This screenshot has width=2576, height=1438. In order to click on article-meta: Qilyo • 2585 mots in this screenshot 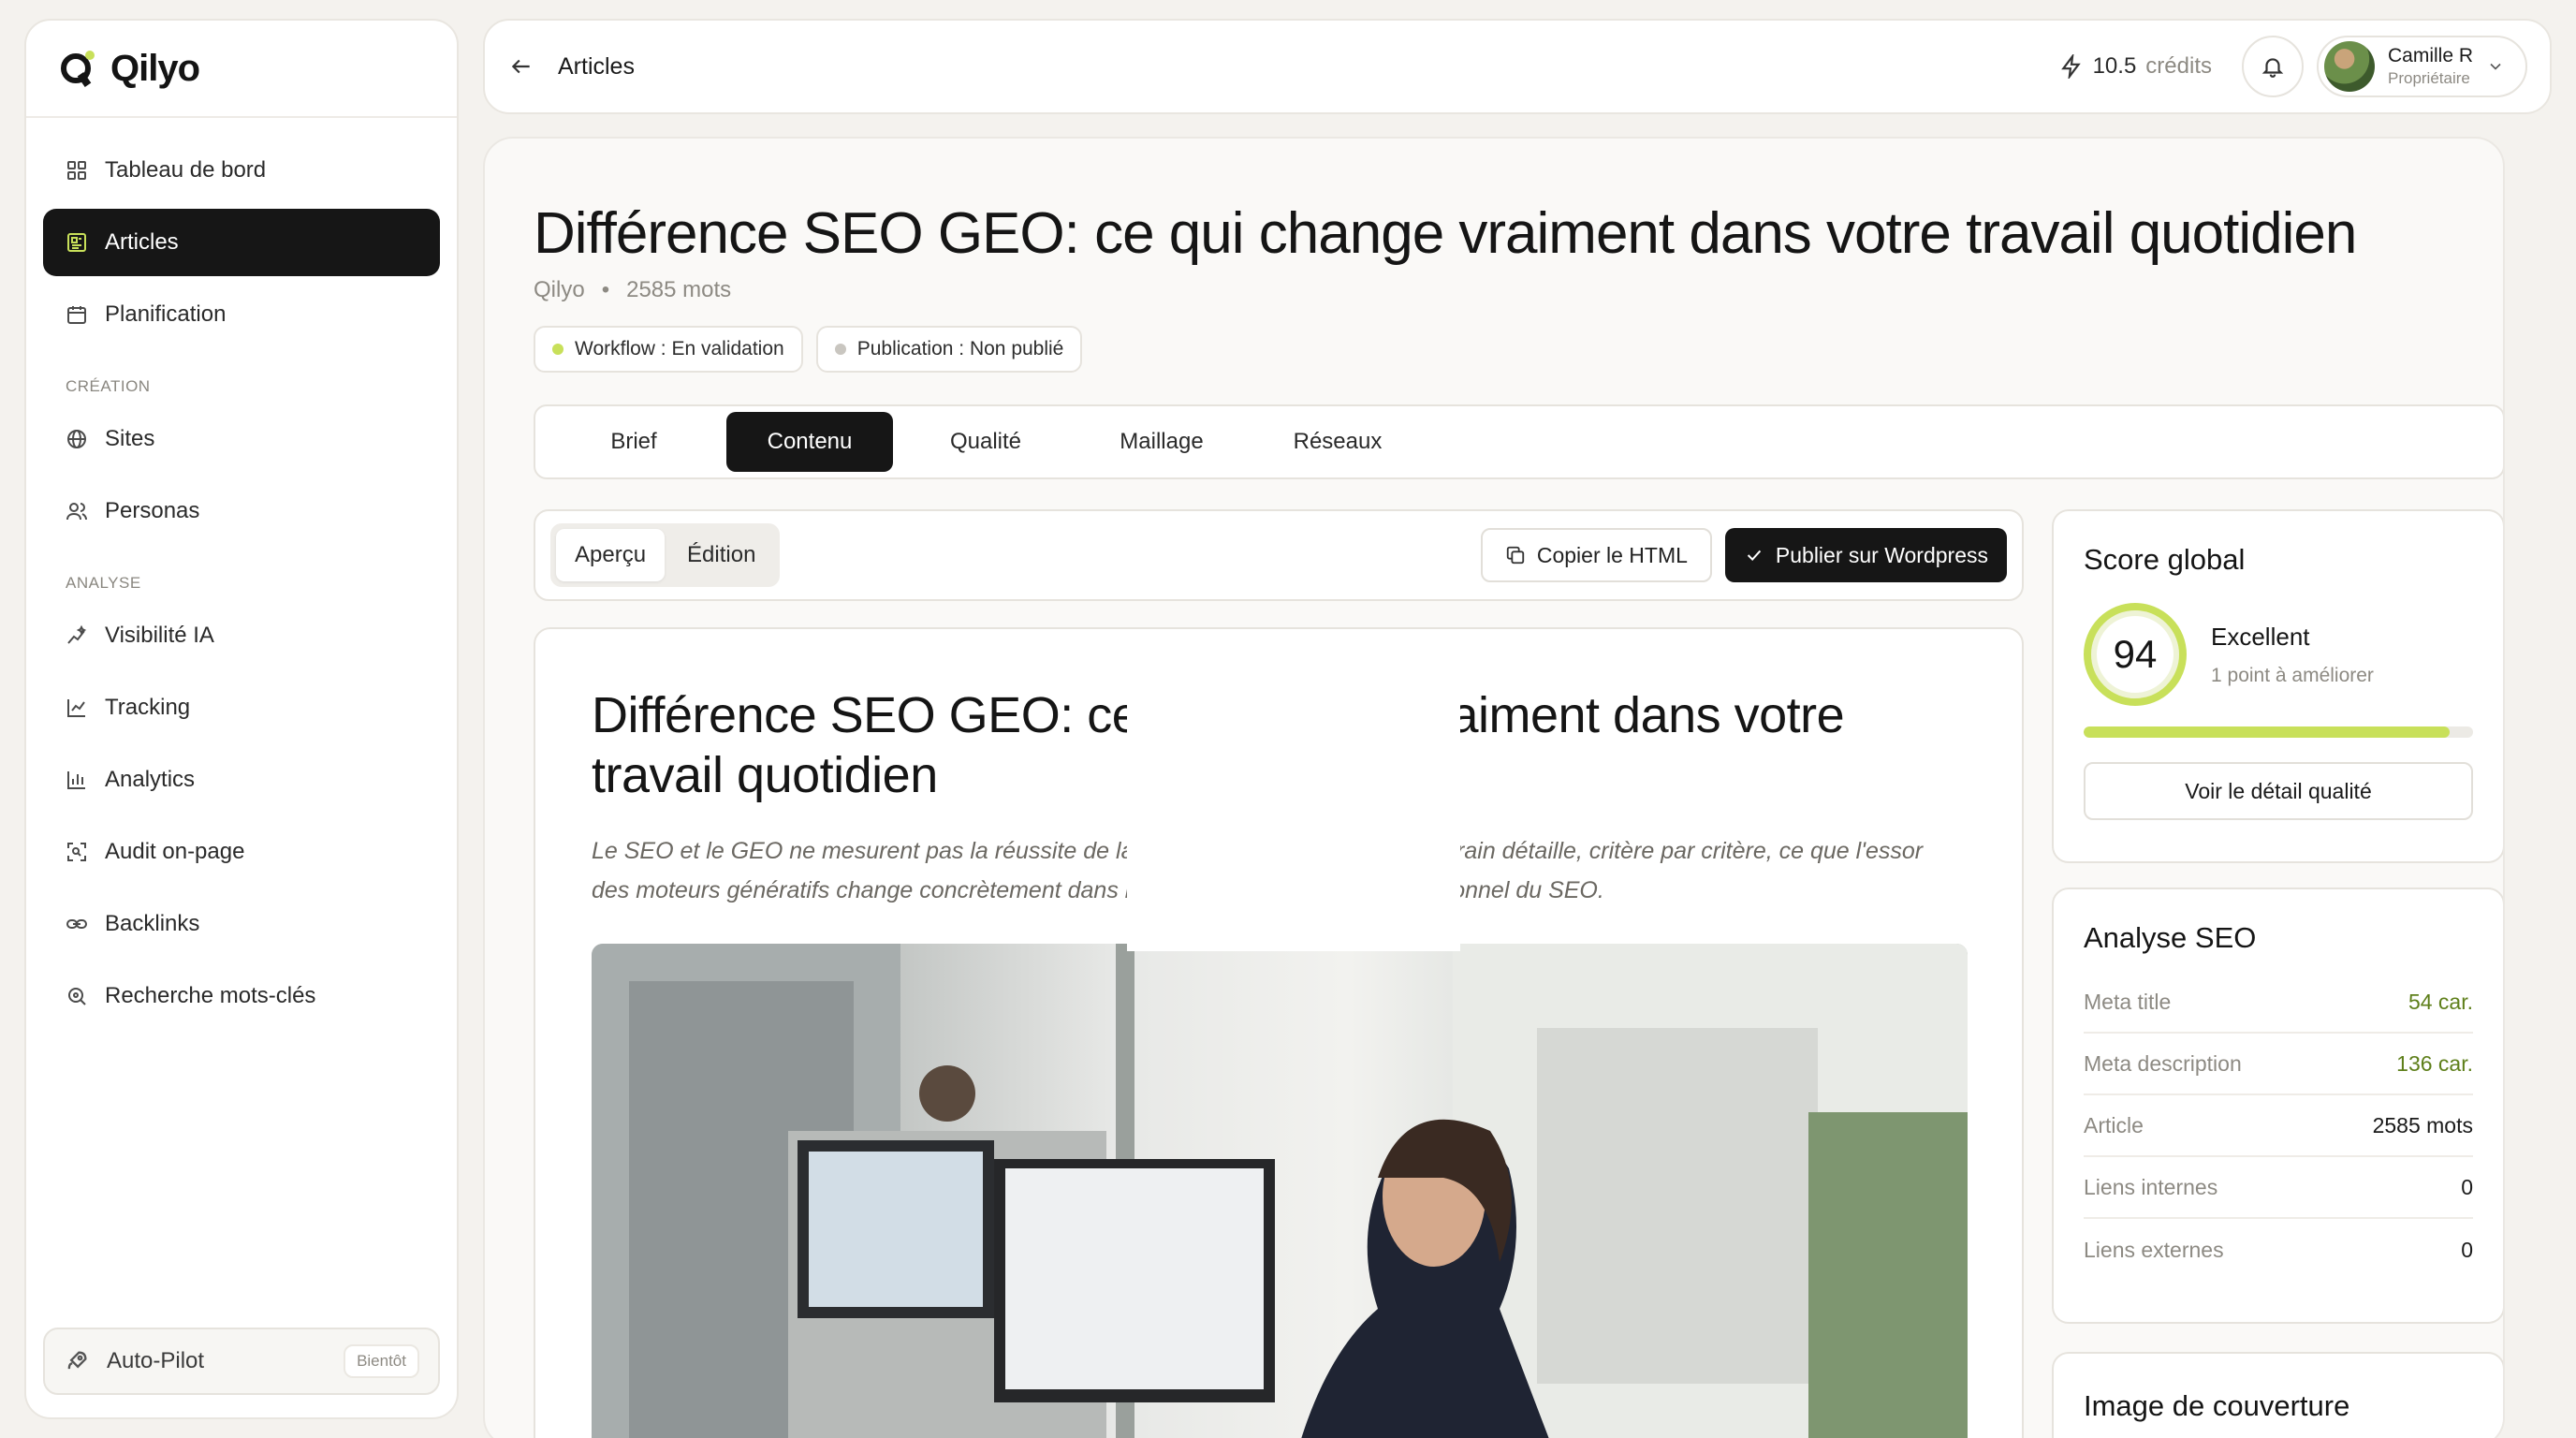, I will do `click(633, 290)`.